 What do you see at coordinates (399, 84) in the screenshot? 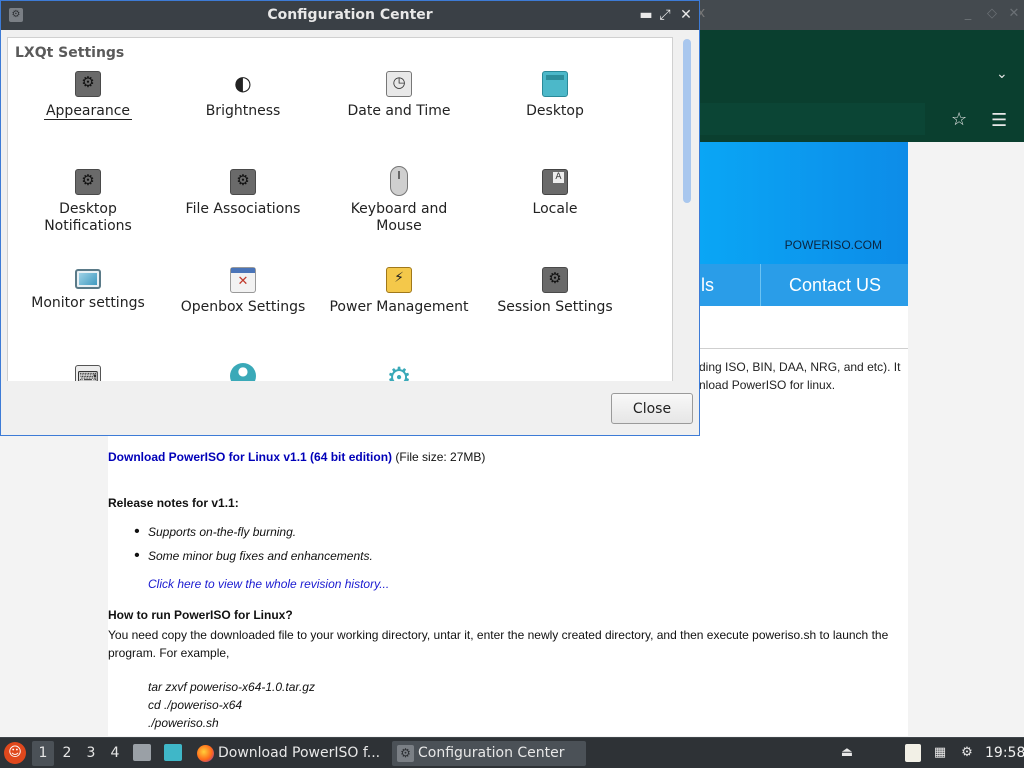
I see `clock-icon` at bounding box center [399, 84].